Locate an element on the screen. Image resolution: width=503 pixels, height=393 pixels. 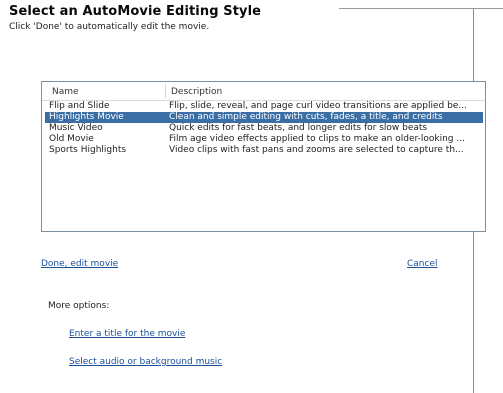
dialog-title: Select an AutoMovie Editing Style is located at coordinates (135, 11).